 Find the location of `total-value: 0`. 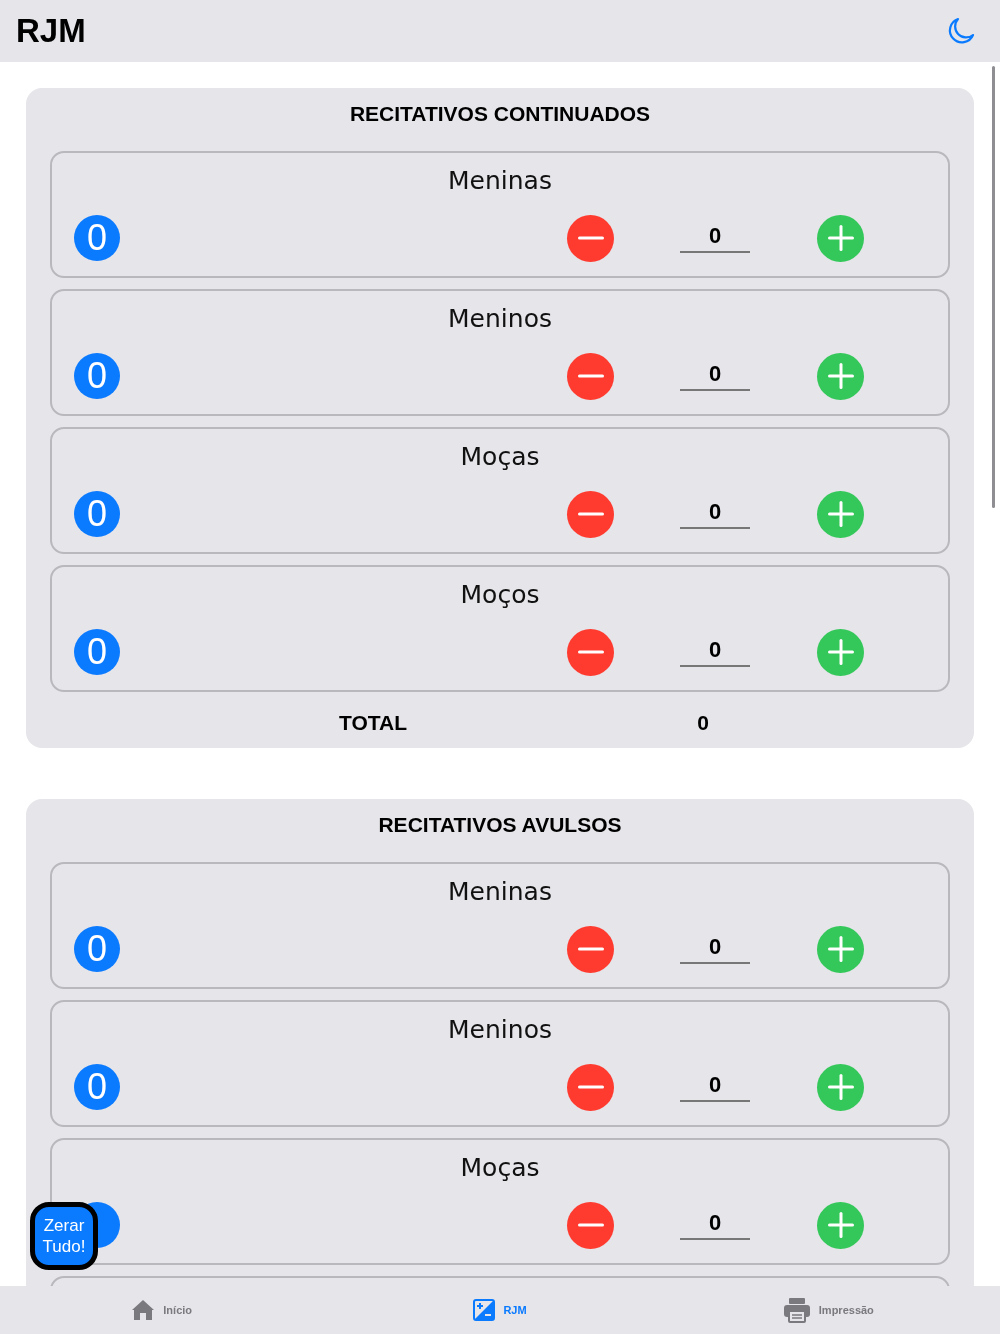

total-value: 0 is located at coordinates (703, 723).